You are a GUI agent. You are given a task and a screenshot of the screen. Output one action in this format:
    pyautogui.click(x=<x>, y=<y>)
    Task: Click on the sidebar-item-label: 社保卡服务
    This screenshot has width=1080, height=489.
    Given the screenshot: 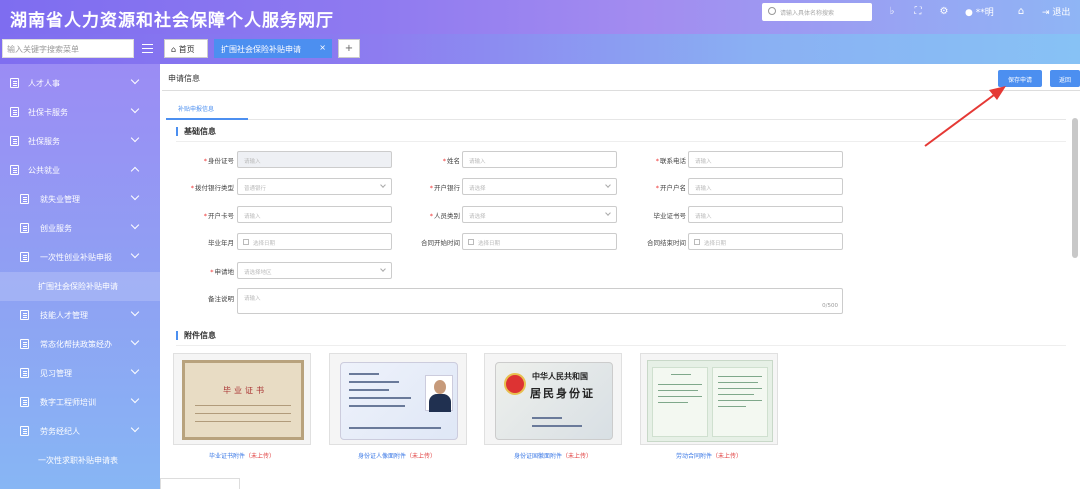 What is the action you would take?
    pyautogui.click(x=48, y=112)
    